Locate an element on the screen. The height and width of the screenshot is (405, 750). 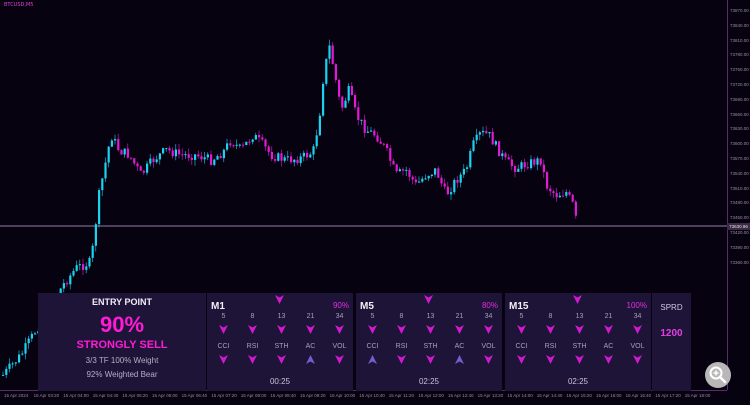
time-tick-label: 15 Apr 03:20 is located at coordinates (46, 395).